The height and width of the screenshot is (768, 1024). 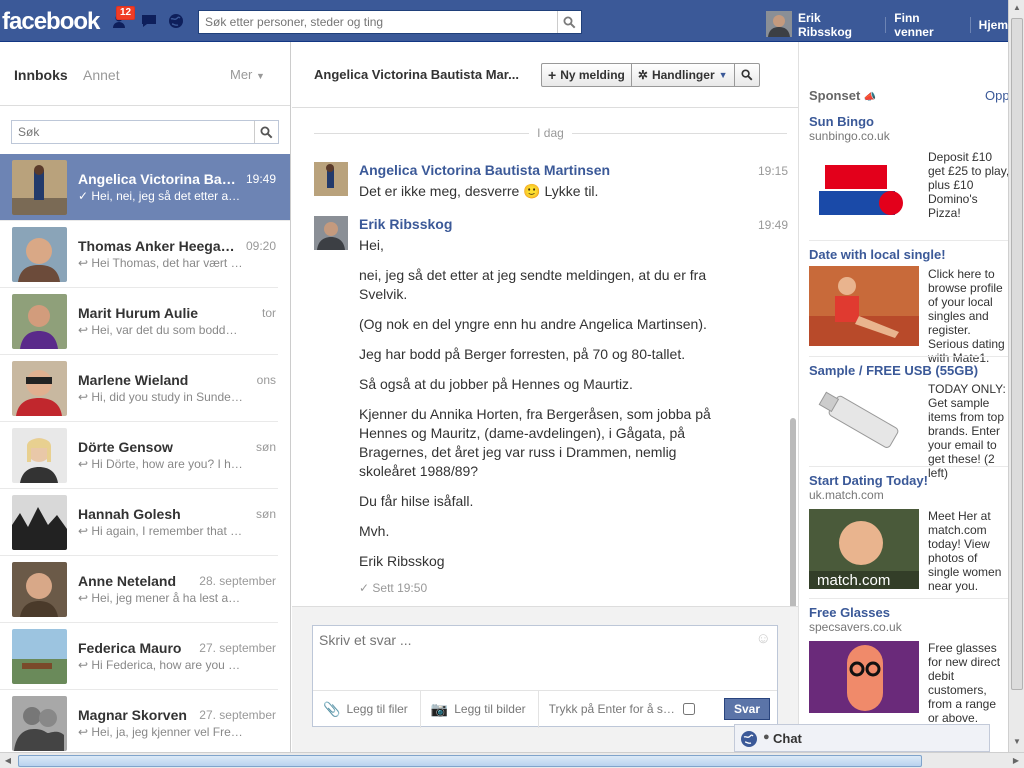 What do you see at coordinates (1016, 760) in the screenshot?
I see `scroll-right-arrow: ▶` at bounding box center [1016, 760].